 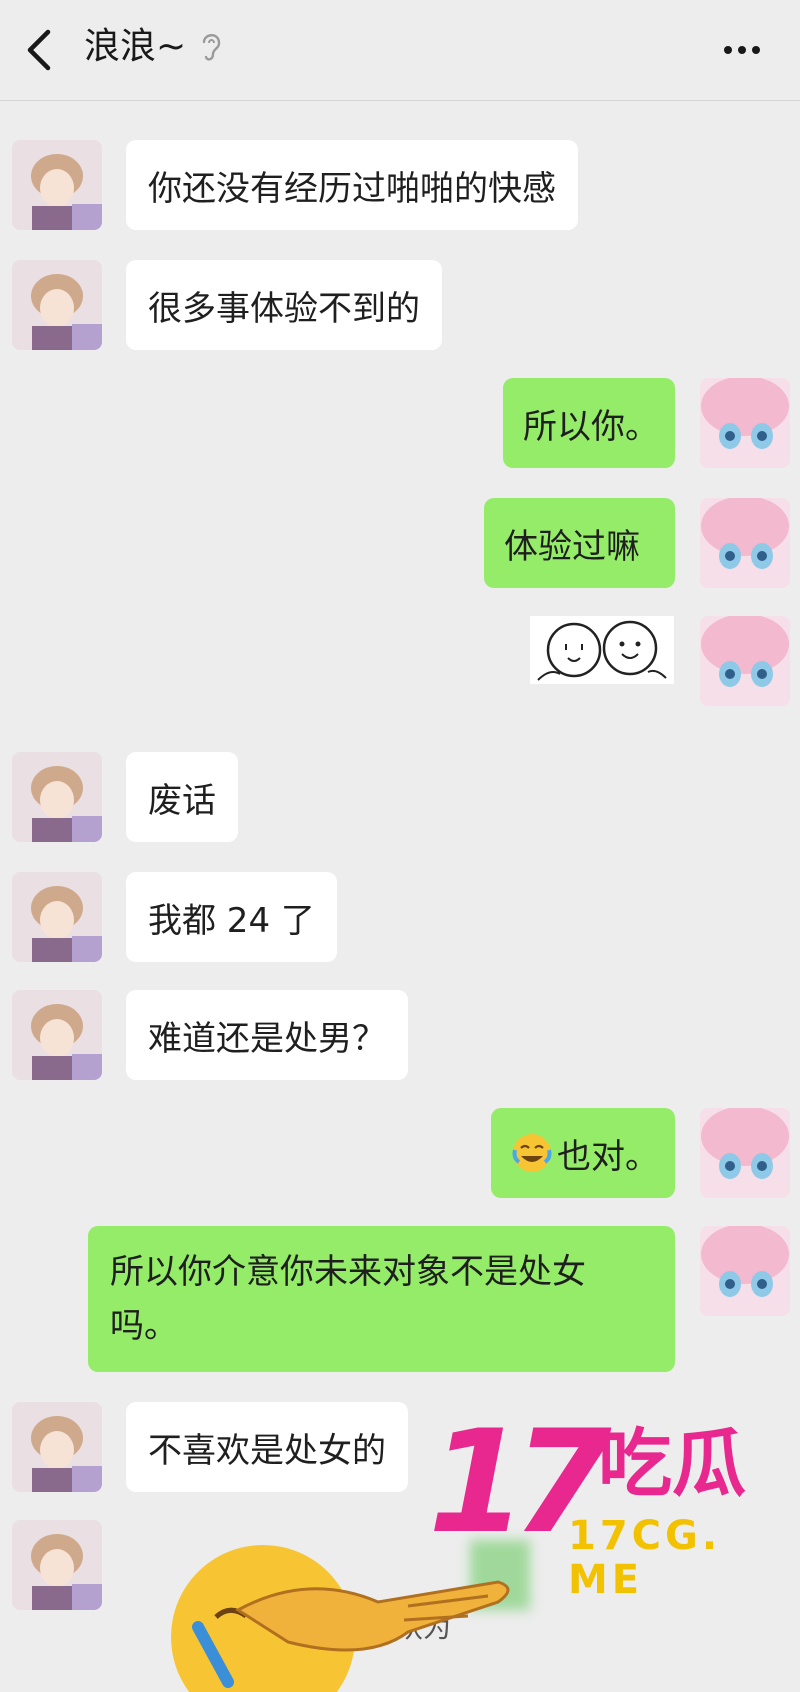 What do you see at coordinates (572, 546) in the screenshot?
I see `message-text: 体验过嘛` at bounding box center [572, 546].